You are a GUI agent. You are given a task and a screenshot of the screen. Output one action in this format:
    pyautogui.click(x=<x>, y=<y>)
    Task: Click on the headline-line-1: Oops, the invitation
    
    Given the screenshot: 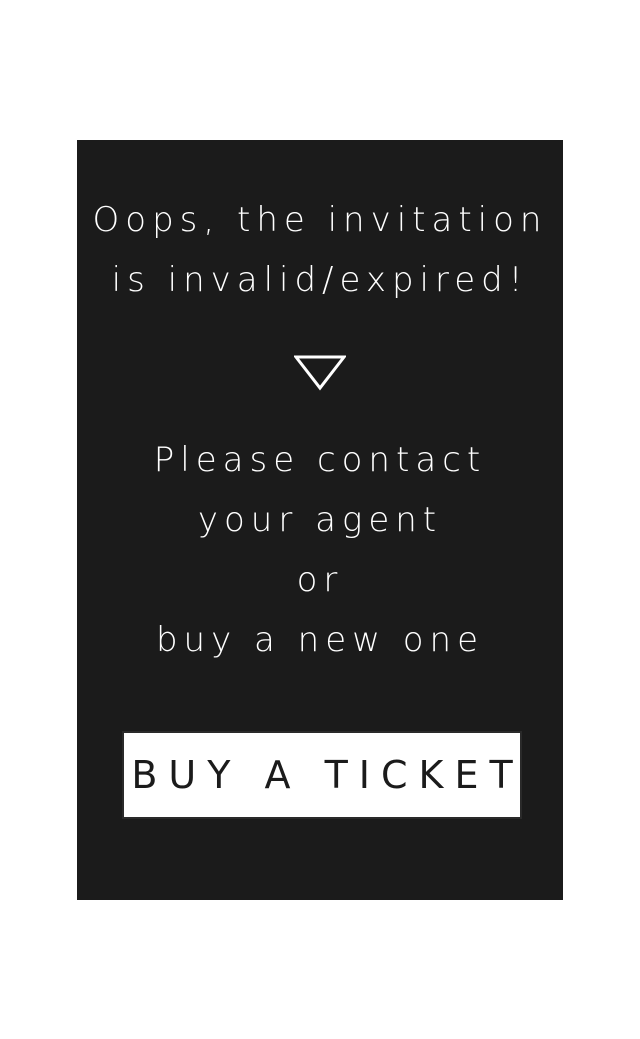 What is the action you would take?
    pyautogui.click(x=320, y=220)
    